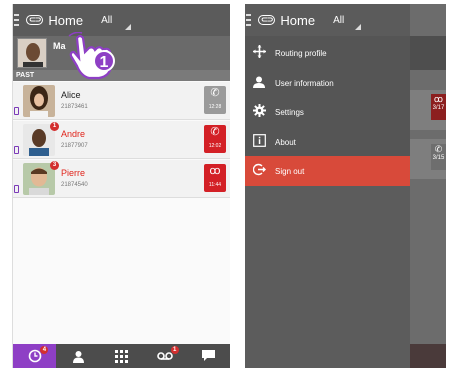 The width and height of the screenshot is (458, 369). What do you see at coordinates (71, 95) in the screenshot?
I see `contact-name: Alice` at bounding box center [71, 95].